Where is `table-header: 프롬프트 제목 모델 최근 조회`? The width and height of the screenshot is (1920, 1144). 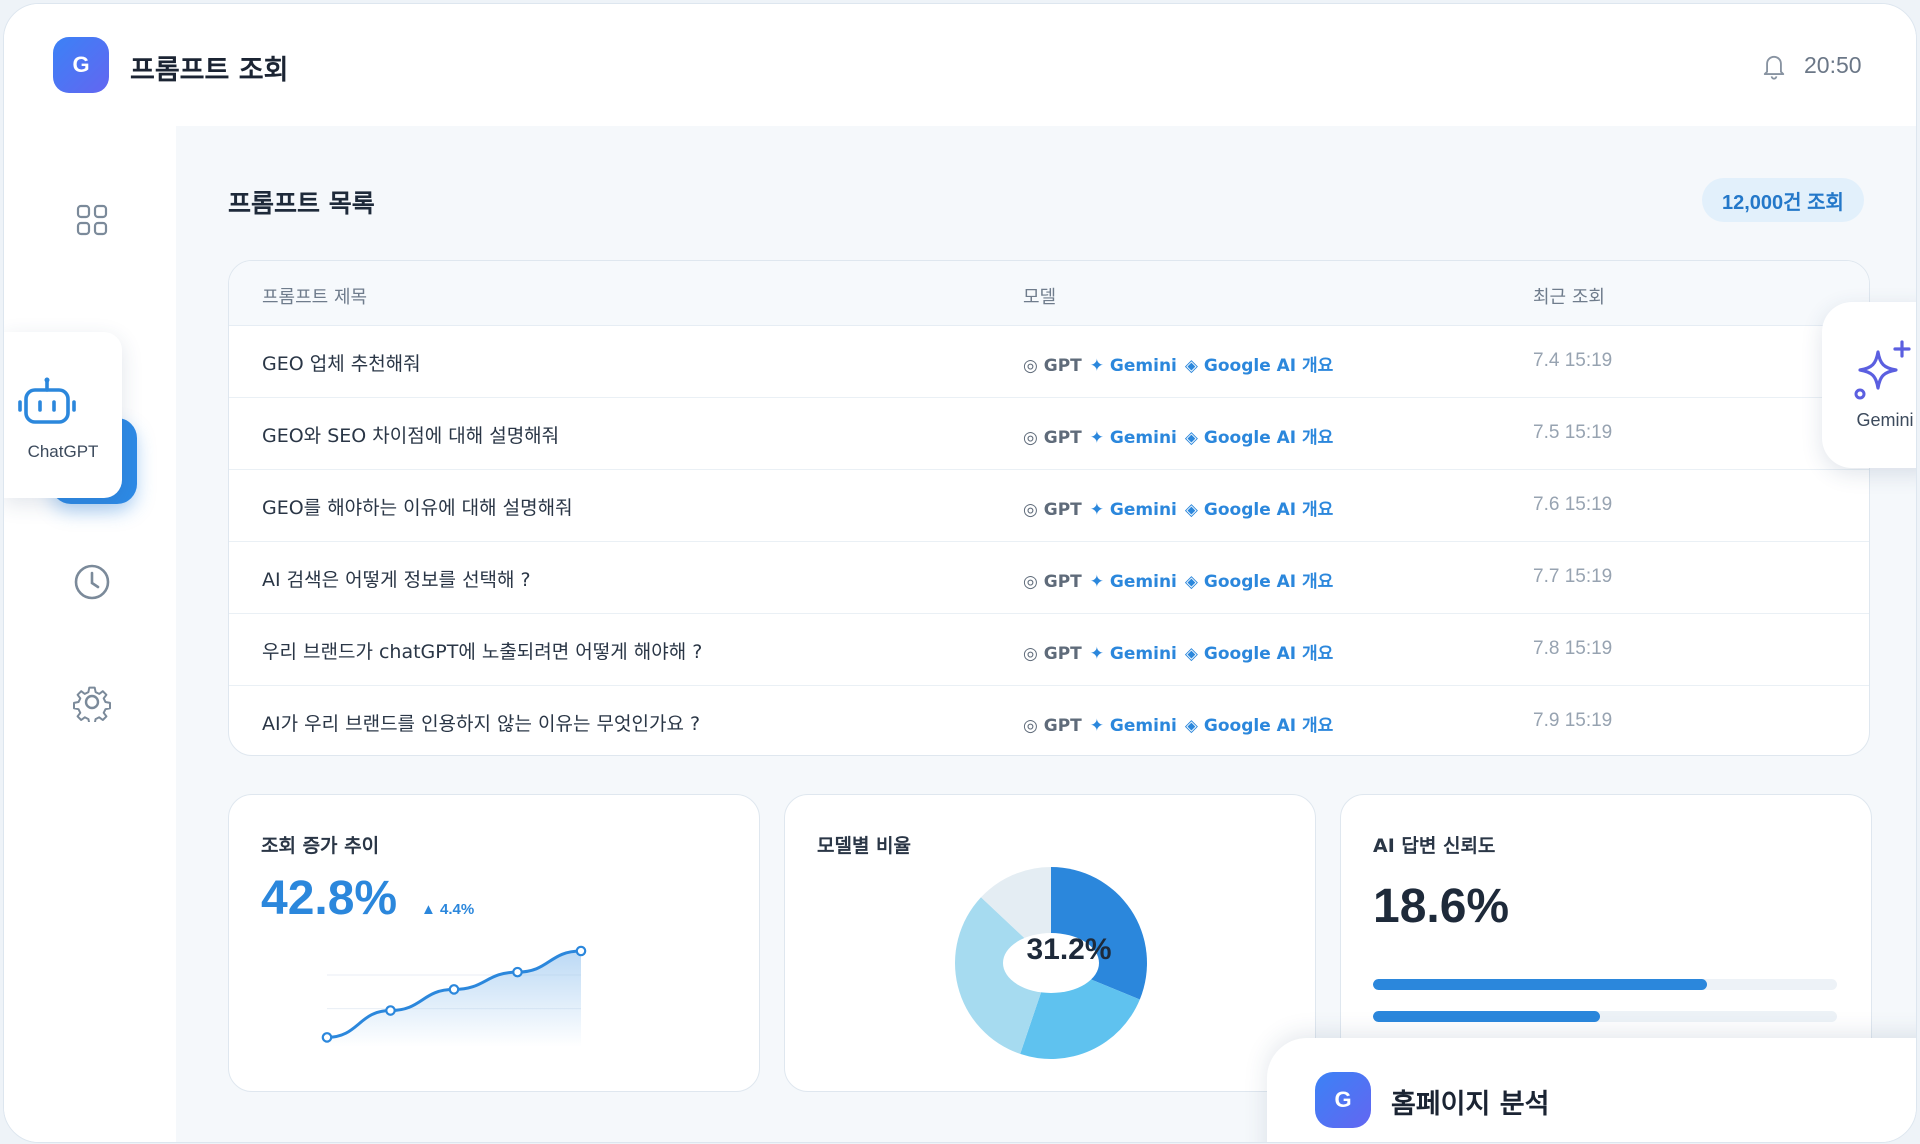
table-header: 프롬프트 제목 모델 최근 조회 is located at coordinates (1049, 293).